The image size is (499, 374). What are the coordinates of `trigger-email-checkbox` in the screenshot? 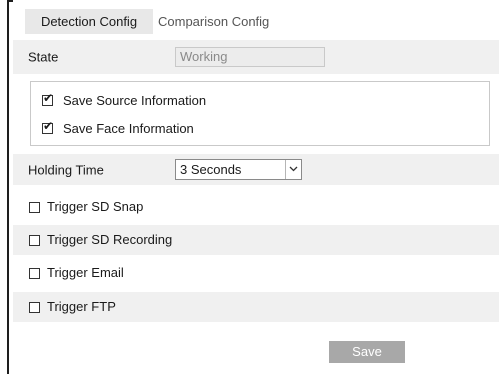 It's located at (34, 273).